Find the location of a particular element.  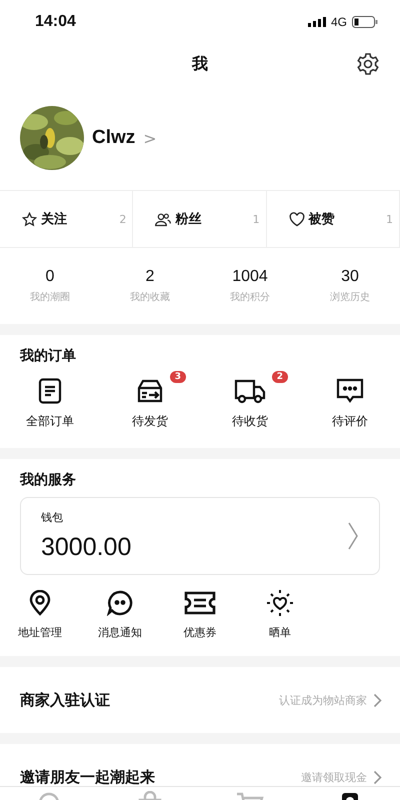

truck-icon is located at coordinates (250, 391).